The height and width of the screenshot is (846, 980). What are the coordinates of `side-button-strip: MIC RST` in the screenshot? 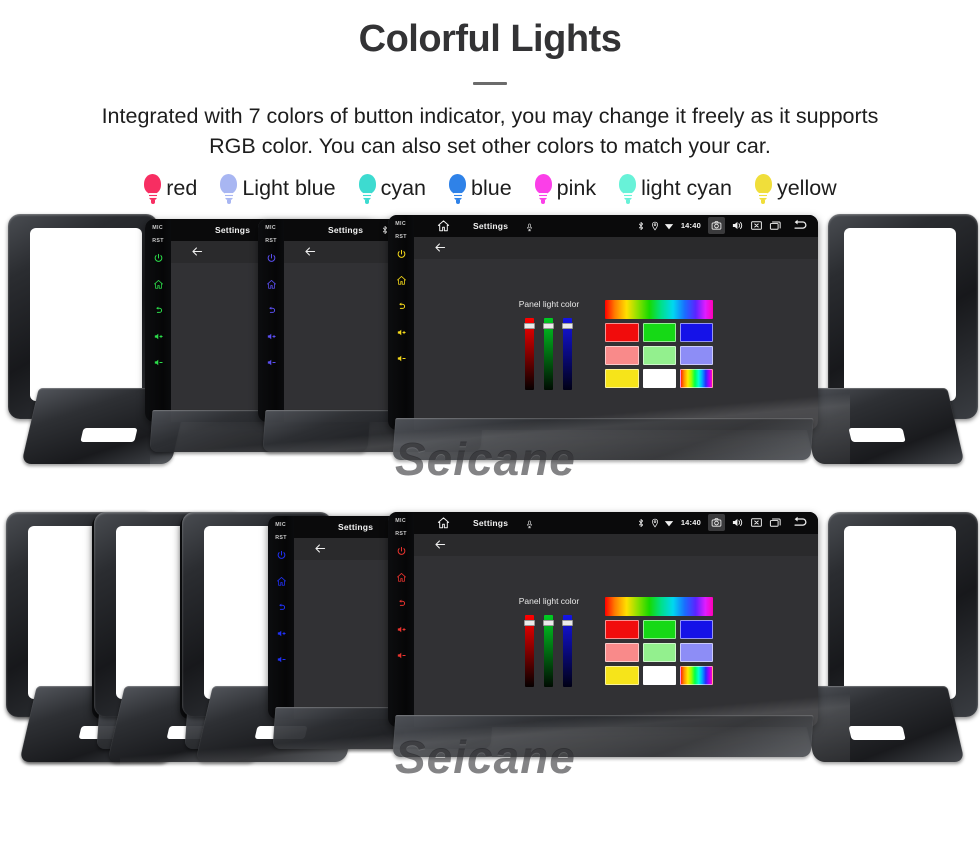 It's located at (271, 320).